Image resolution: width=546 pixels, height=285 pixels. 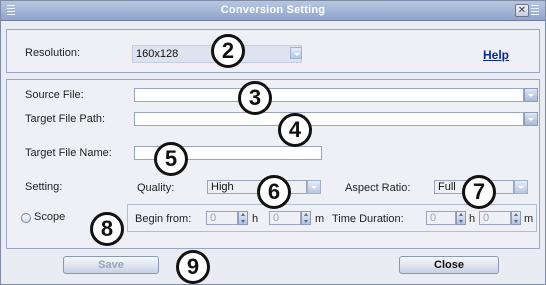 I want to click on time-duration-label: Time Duration:, so click(x=368, y=219).